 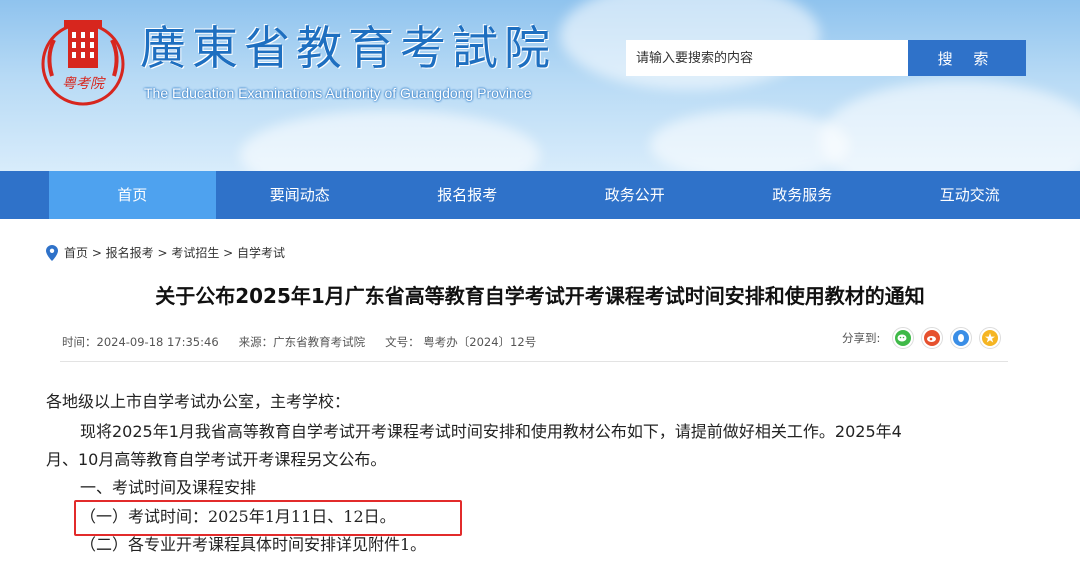 What do you see at coordinates (52, 252) in the screenshot?
I see `location-pin-icon` at bounding box center [52, 252].